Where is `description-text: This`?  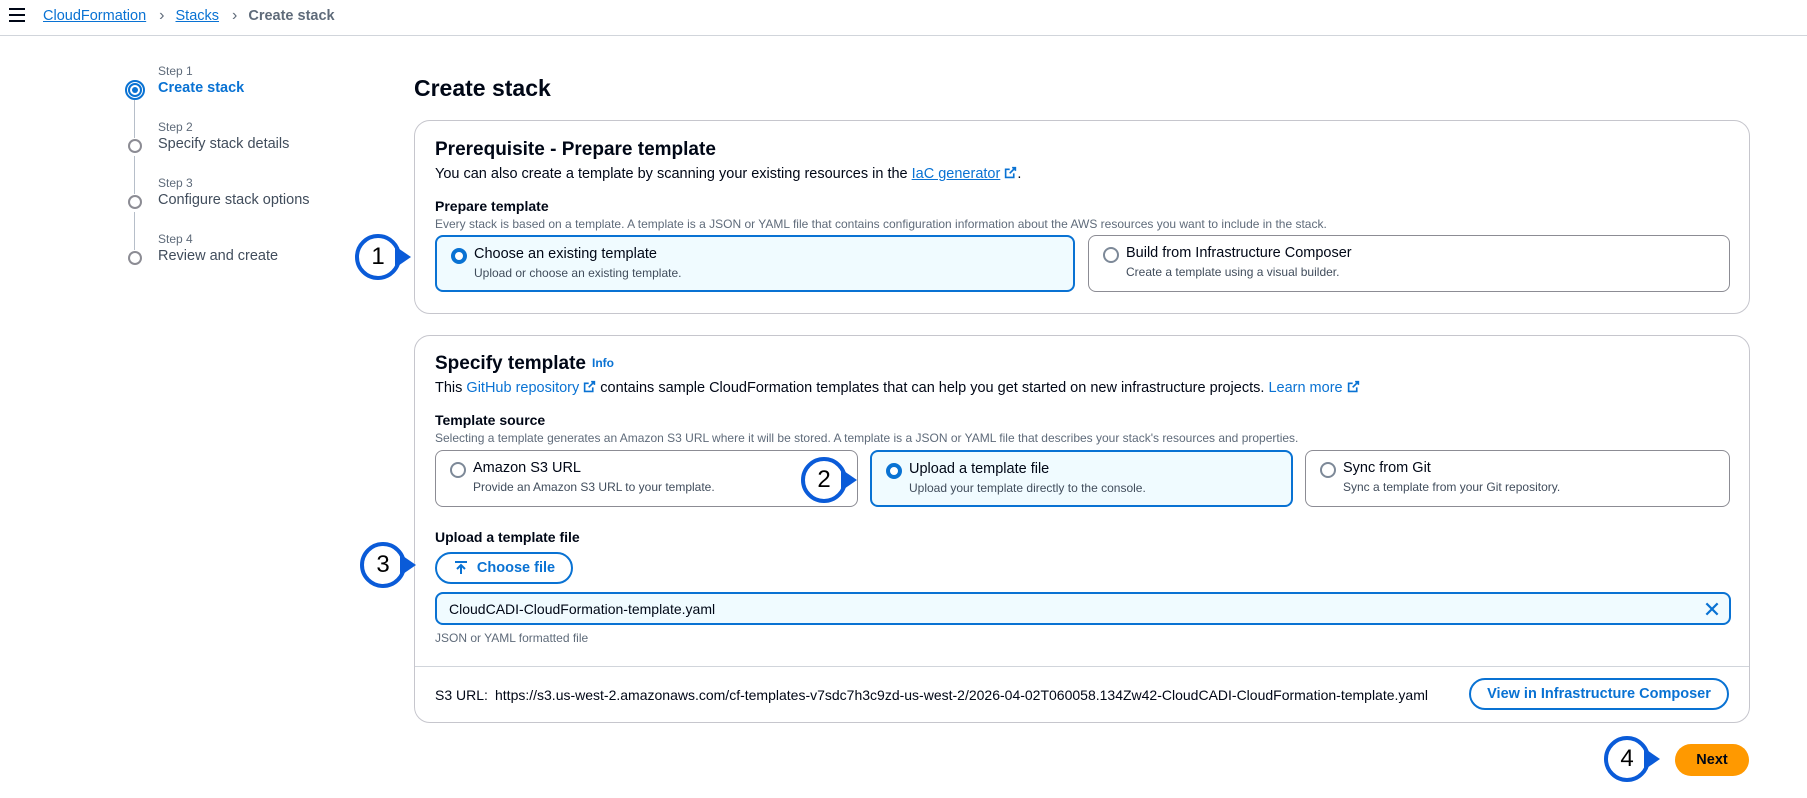 description-text: This is located at coordinates (451, 388).